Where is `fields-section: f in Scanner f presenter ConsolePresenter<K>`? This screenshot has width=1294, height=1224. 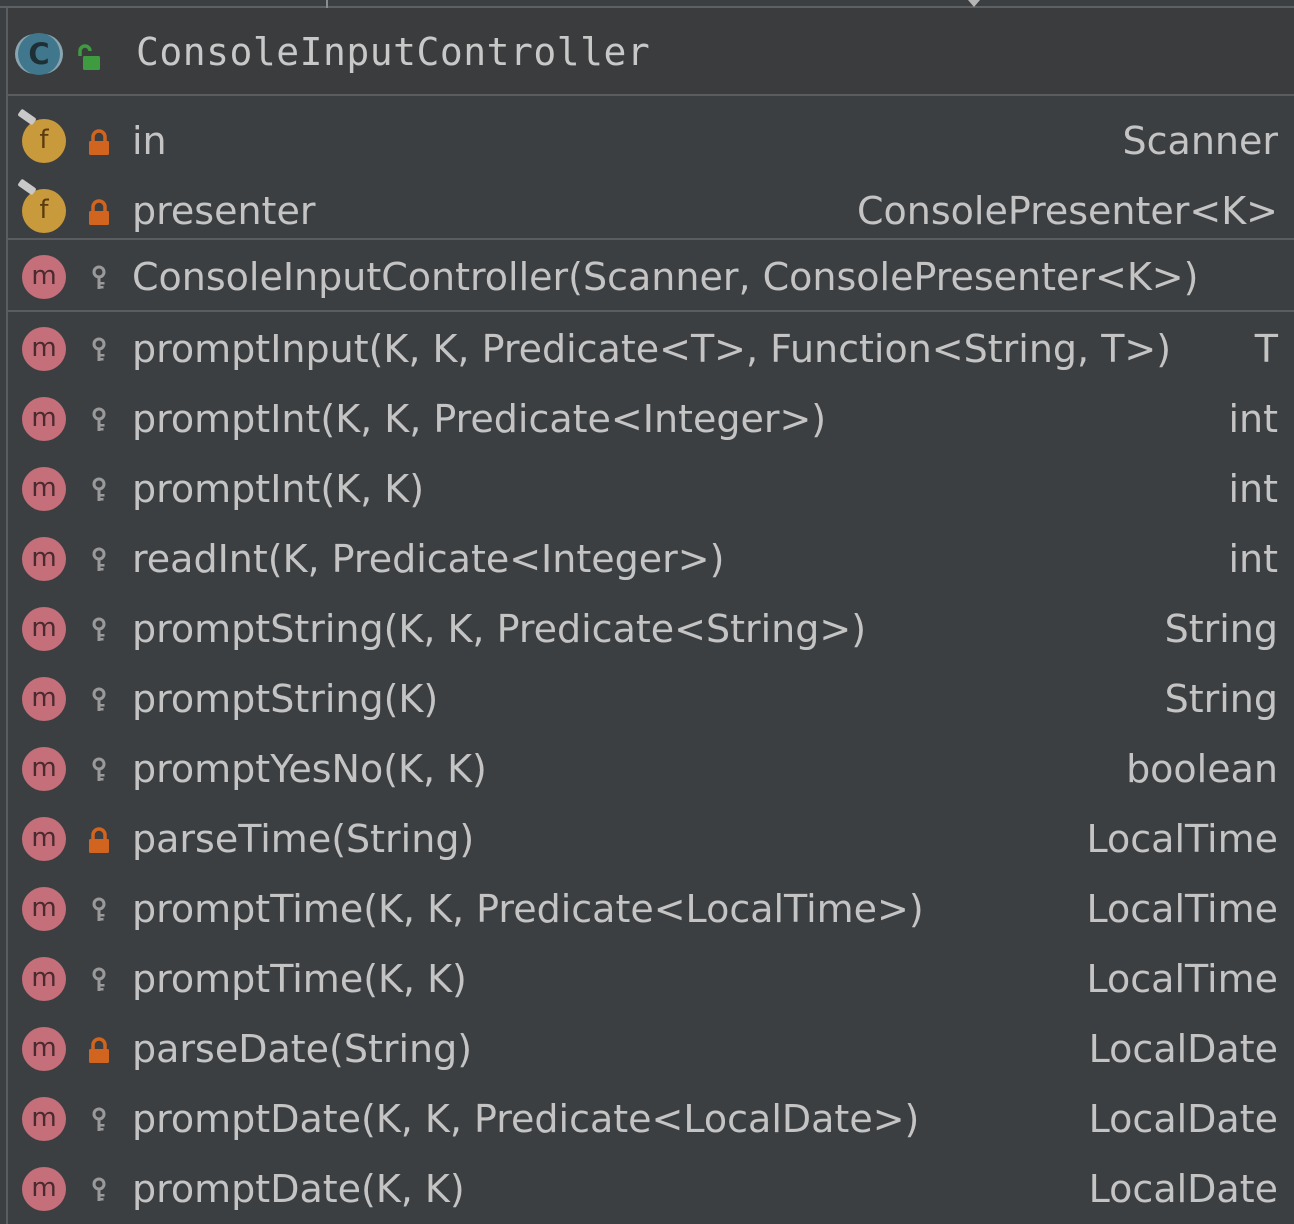 fields-section: f in Scanner f presenter ConsolePresenter<K> is located at coordinates (651, 168).